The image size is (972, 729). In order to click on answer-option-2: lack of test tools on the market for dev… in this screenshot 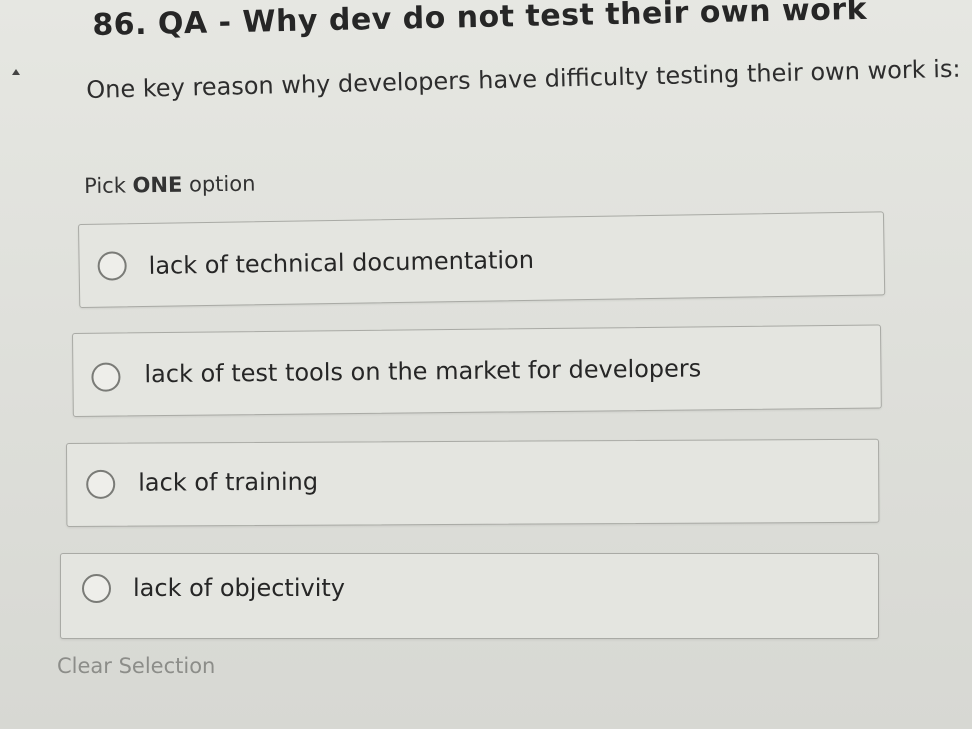, I will do `click(477, 370)`.